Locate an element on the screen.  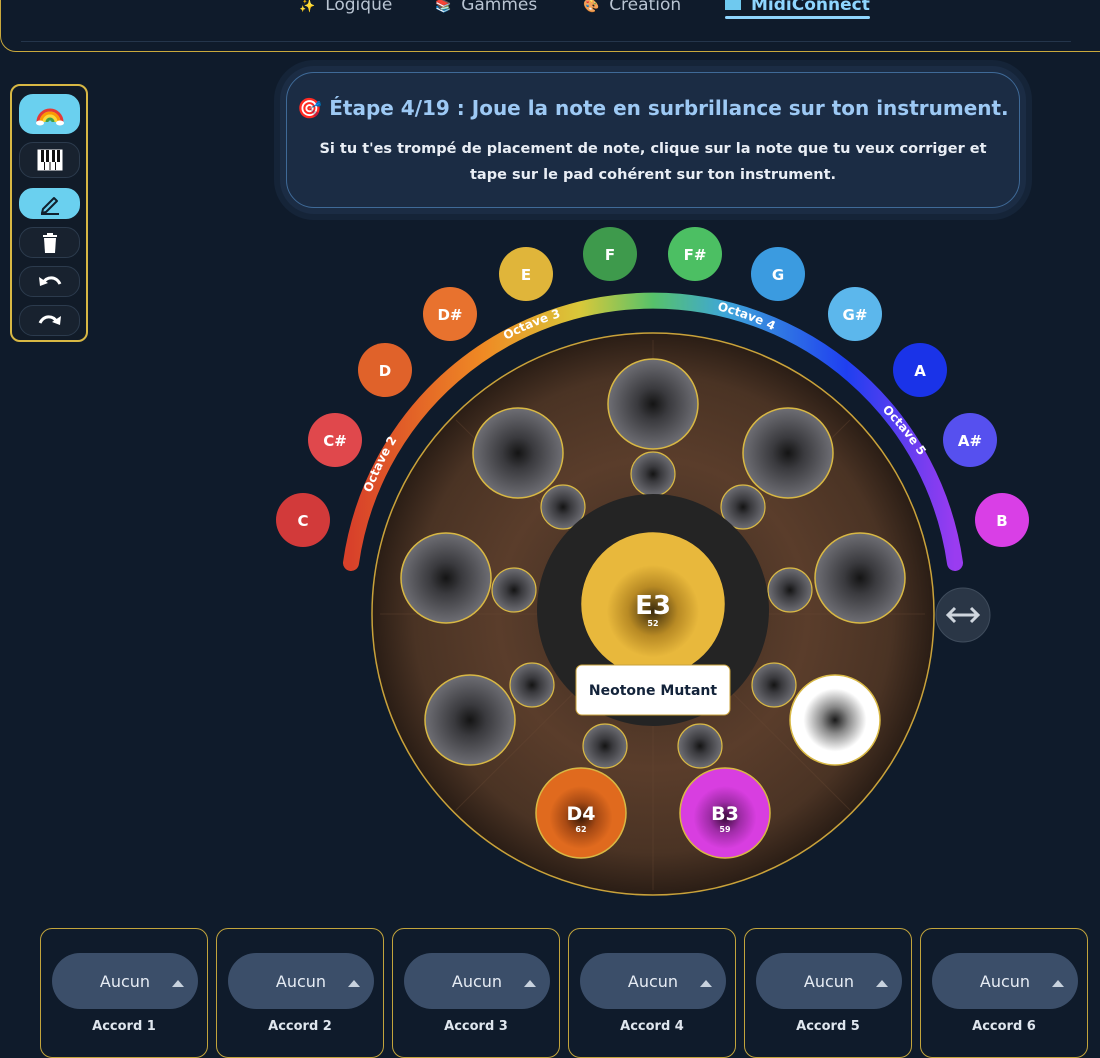
note-button-f-sharp: F# is located at coordinates (695, 254).